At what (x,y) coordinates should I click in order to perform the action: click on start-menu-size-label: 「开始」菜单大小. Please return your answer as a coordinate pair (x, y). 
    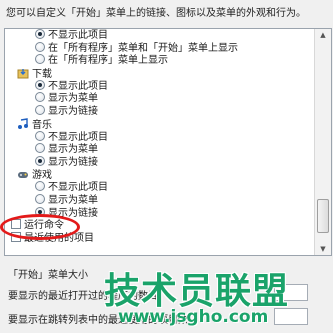
    Looking at the image, I should click on (48, 275).